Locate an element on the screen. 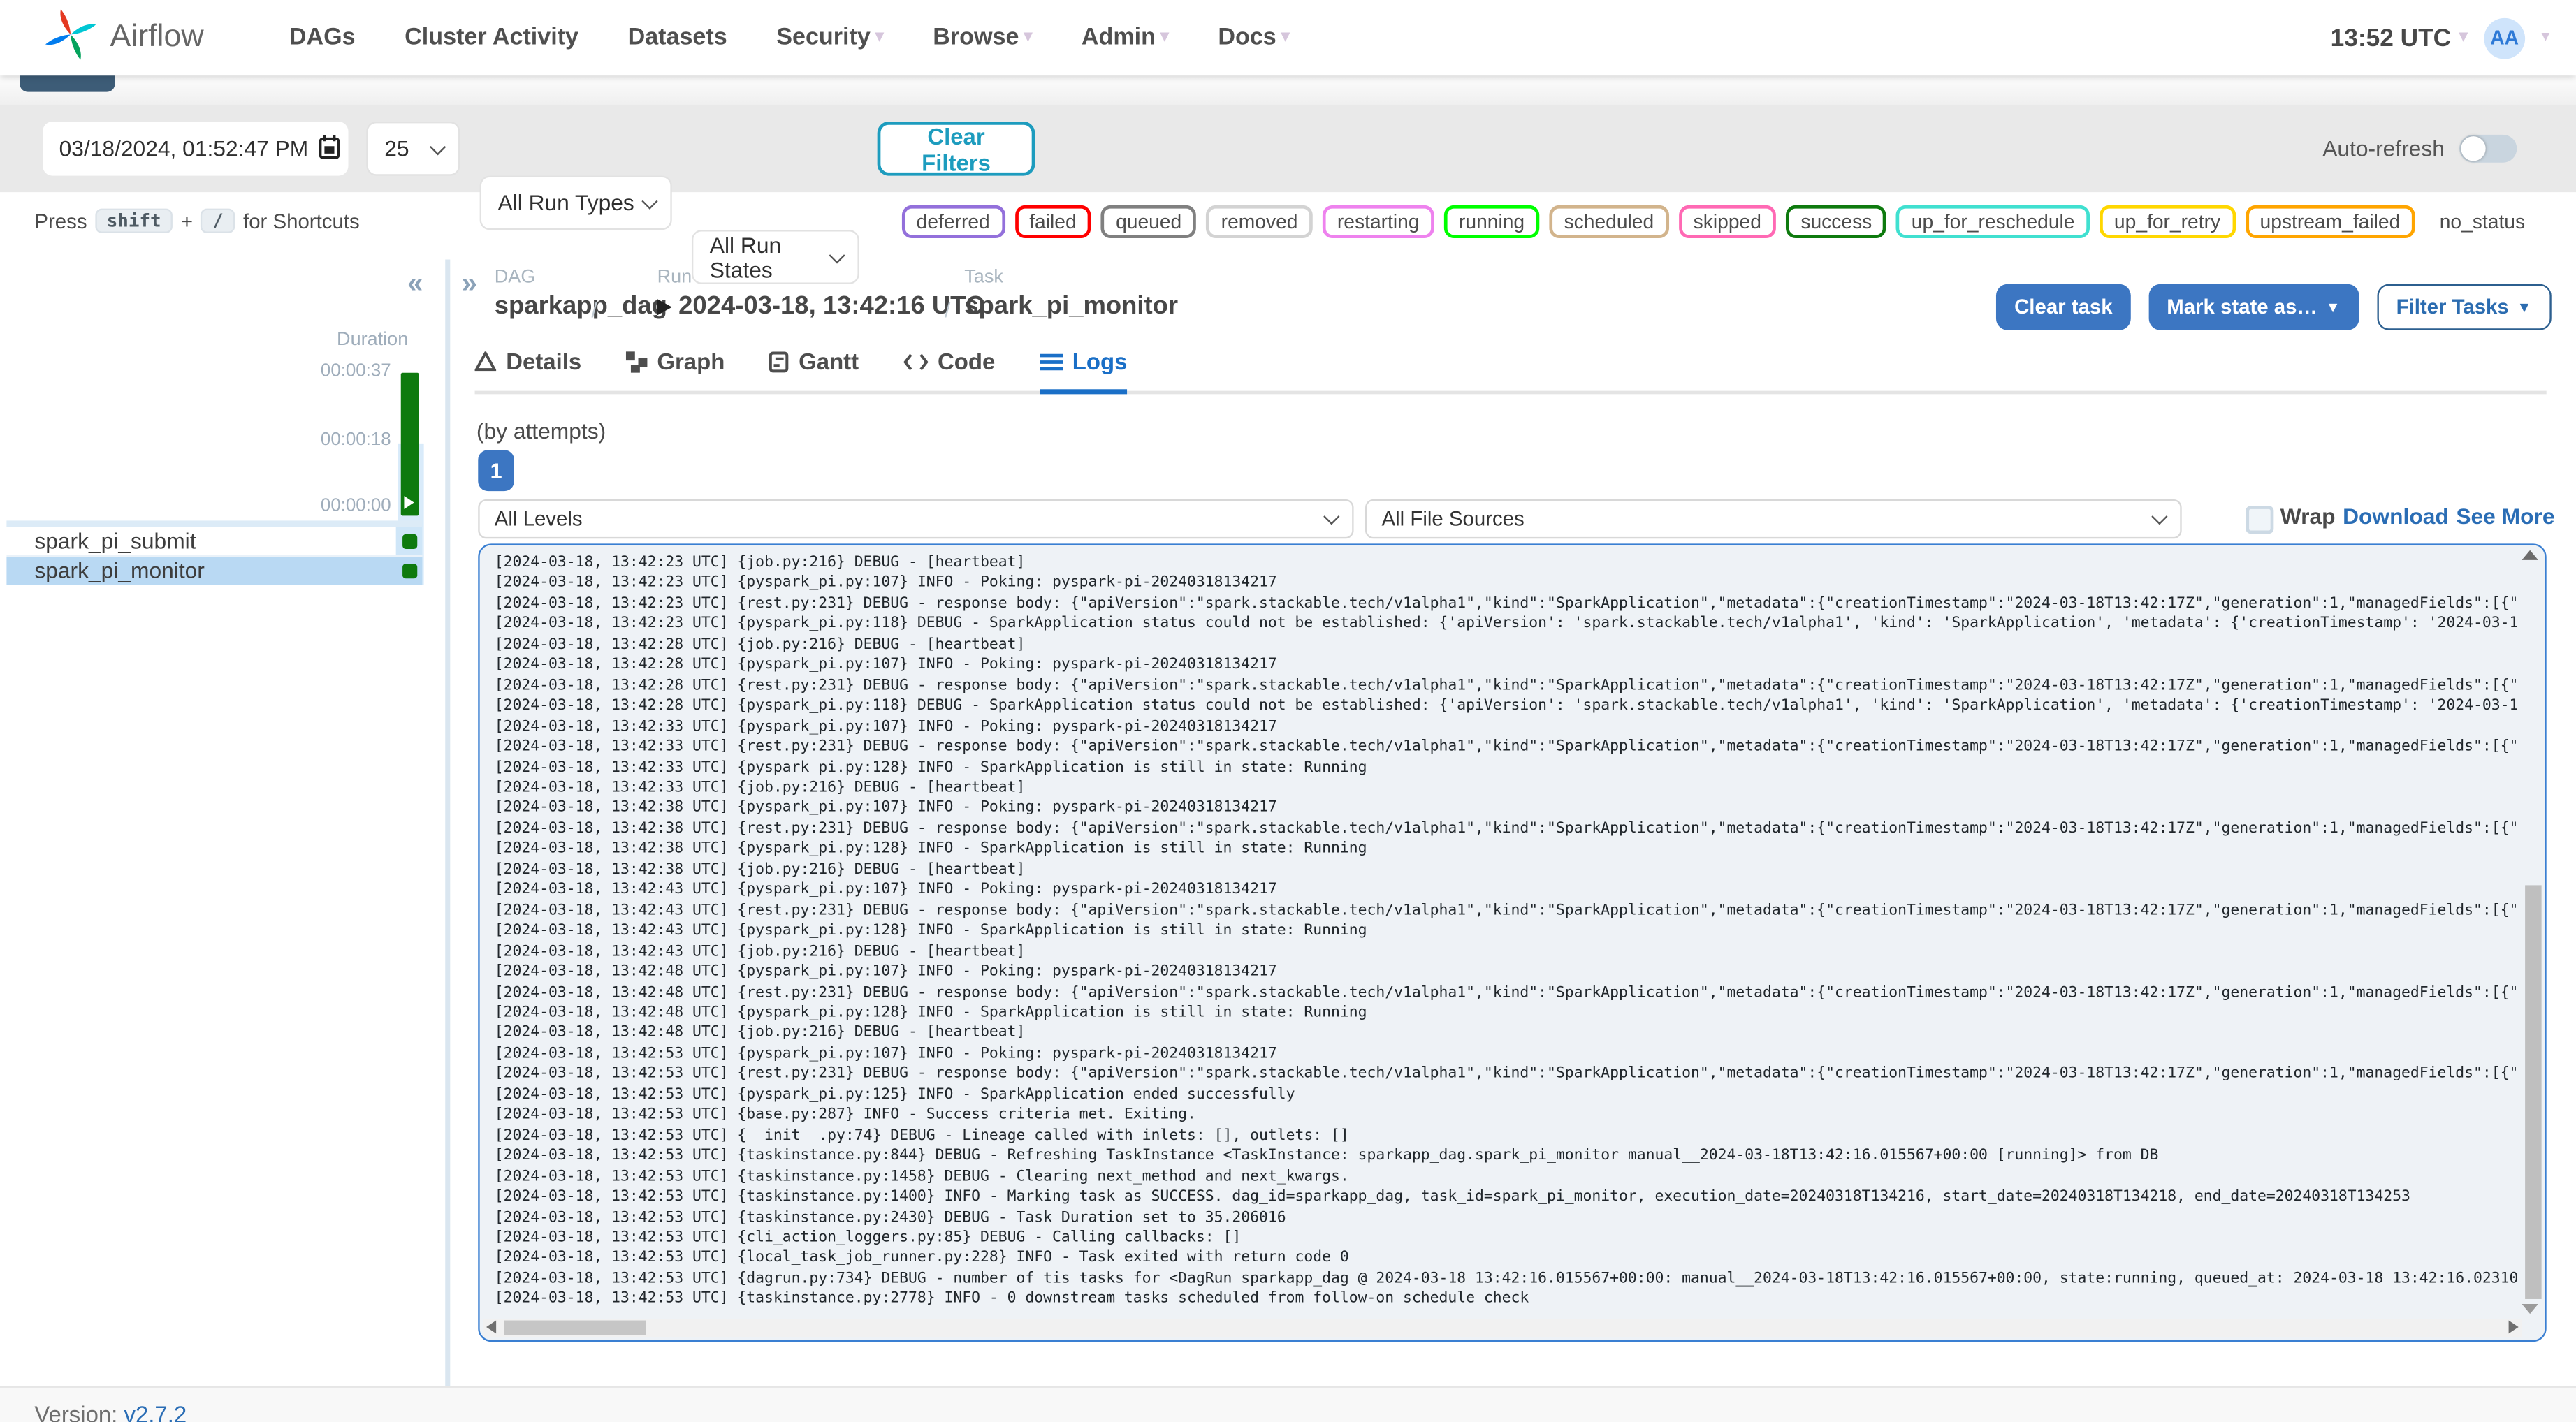 The width and height of the screenshot is (2576, 1422). run-types-value: All Run Types is located at coordinates (565, 203).